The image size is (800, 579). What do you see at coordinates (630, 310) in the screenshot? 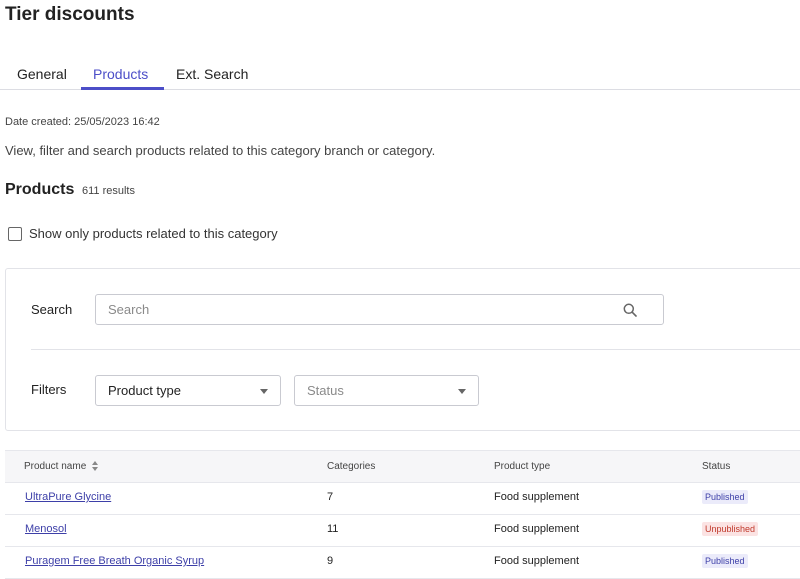
I see `search-icon` at bounding box center [630, 310].